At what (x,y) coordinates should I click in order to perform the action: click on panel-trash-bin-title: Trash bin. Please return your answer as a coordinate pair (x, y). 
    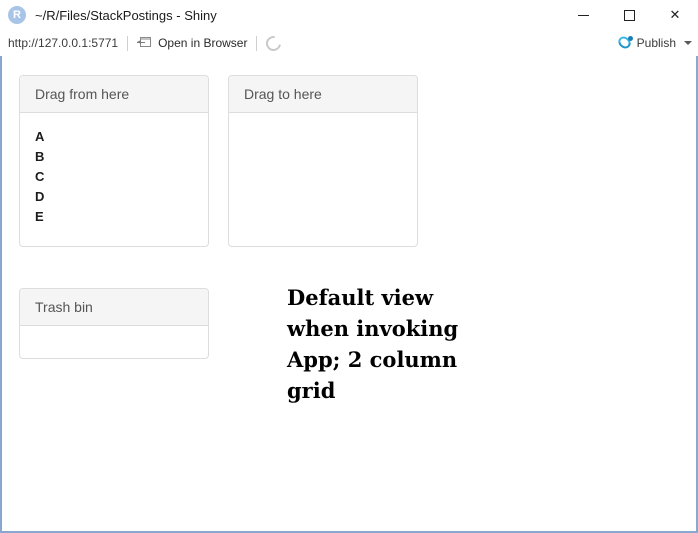
    Looking at the image, I should click on (114, 307).